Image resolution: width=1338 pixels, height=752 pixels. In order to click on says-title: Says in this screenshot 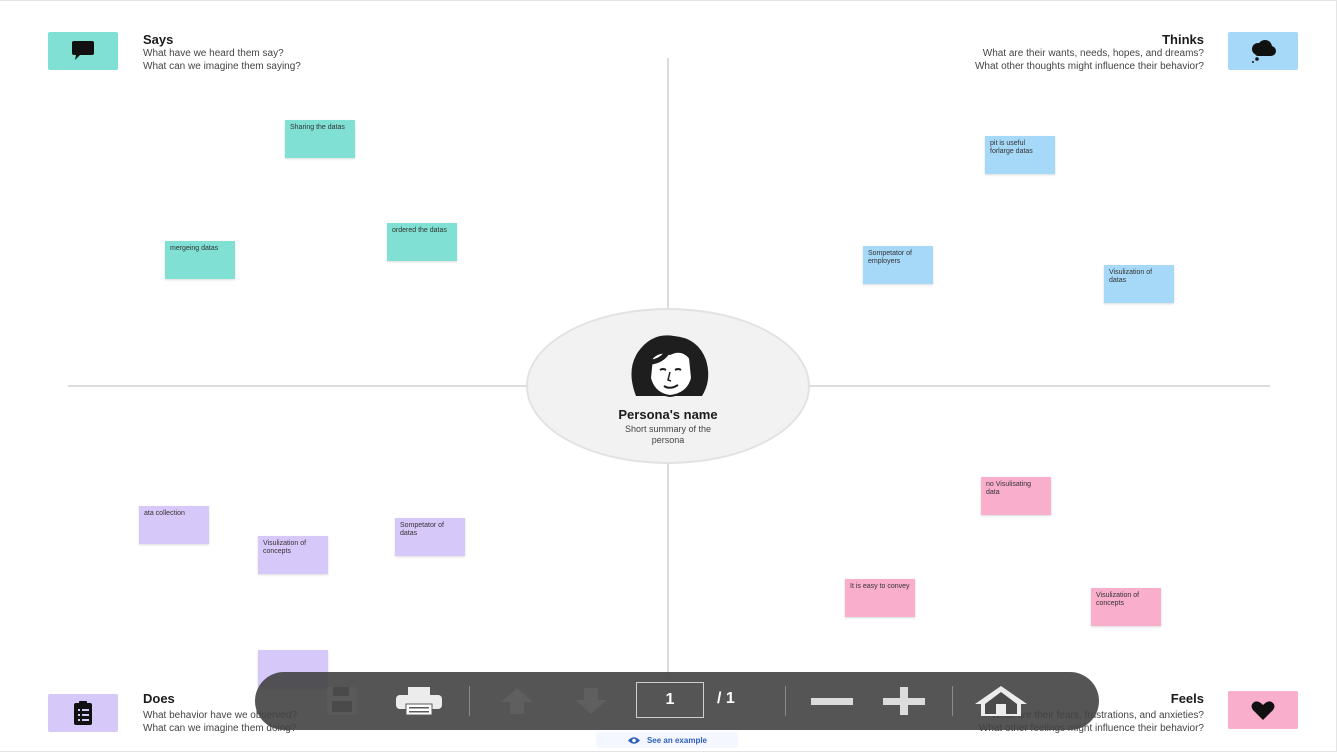, I will do `click(158, 39)`.